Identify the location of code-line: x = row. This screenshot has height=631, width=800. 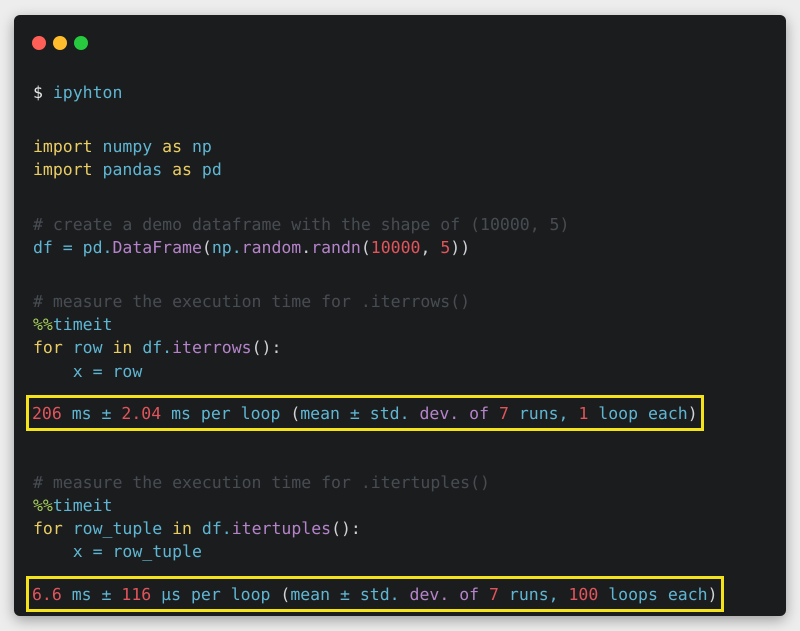
(107, 371).